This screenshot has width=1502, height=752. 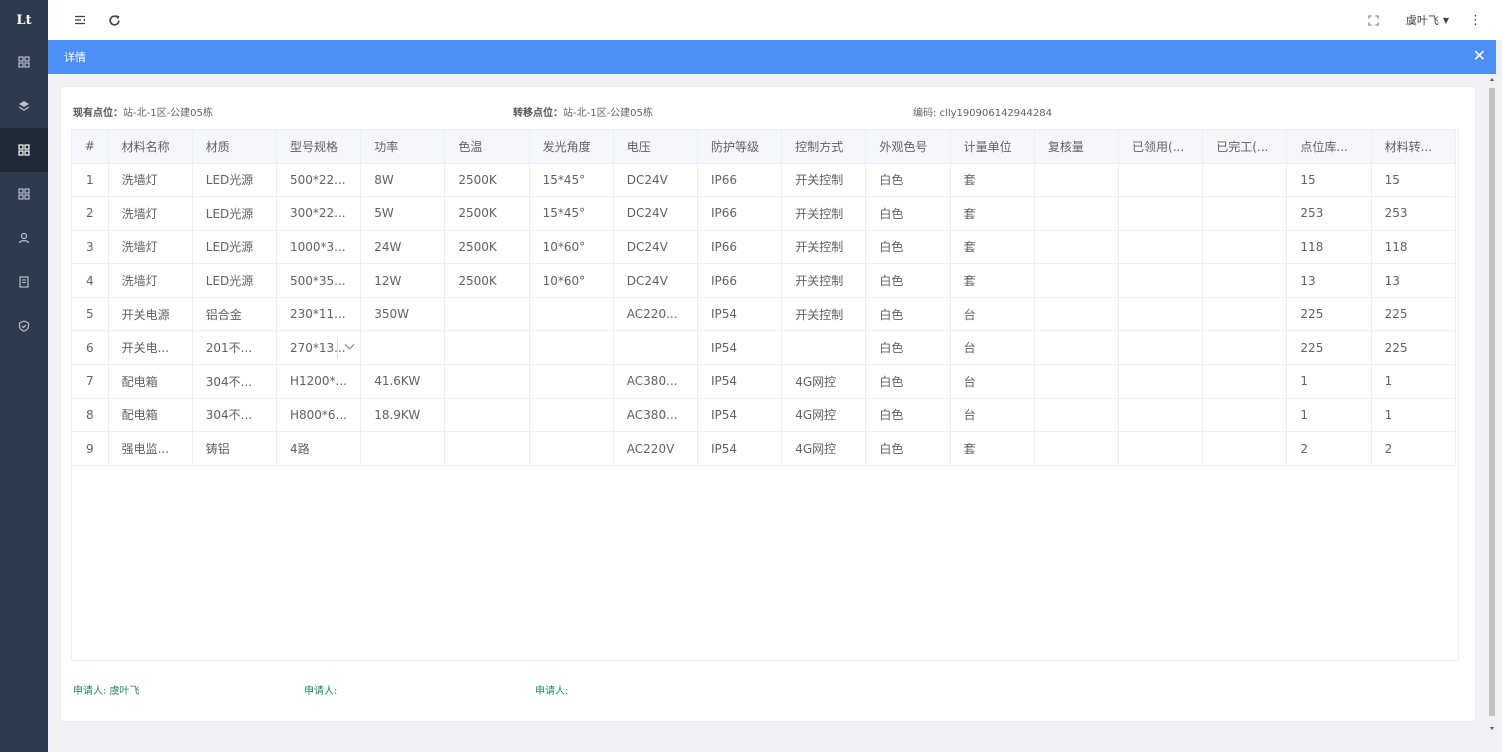 I want to click on top-bar: 虞叶飞 ▼ ⋮, so click(x=775, y=20).